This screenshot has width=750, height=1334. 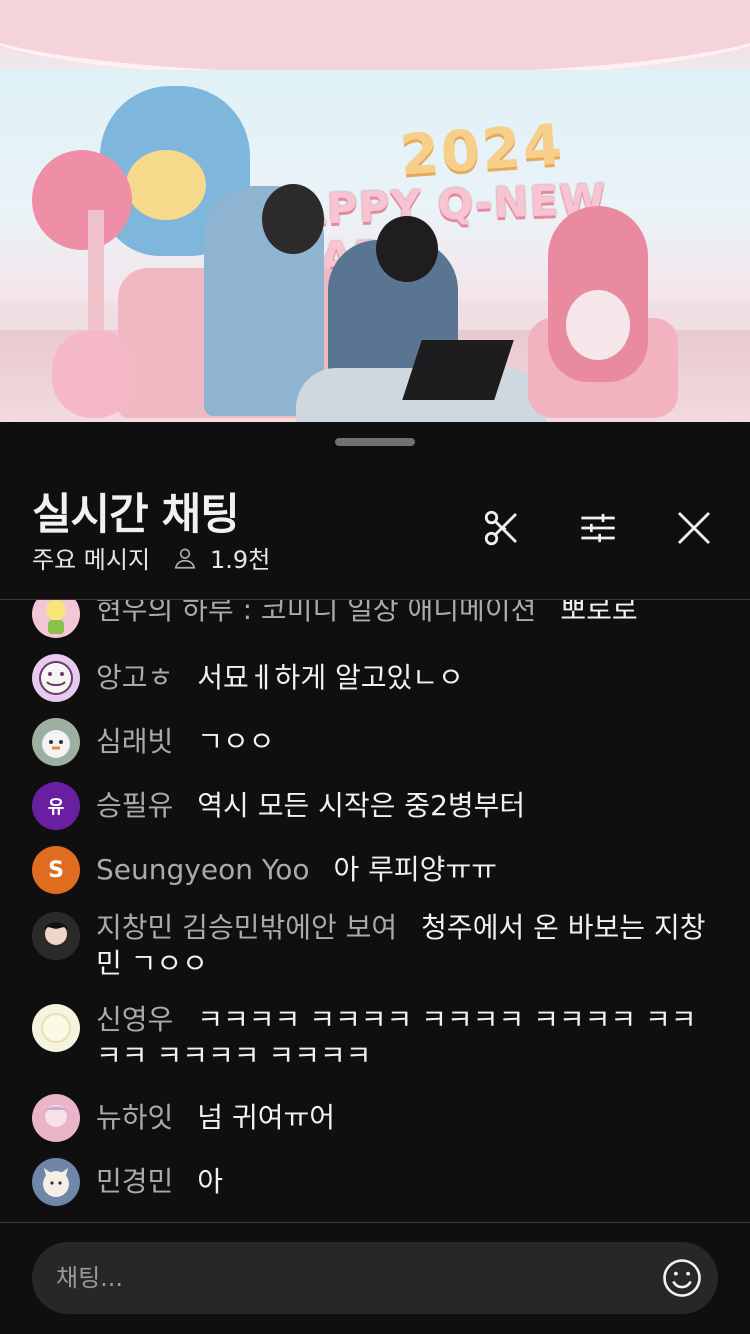 I want to click on close-icon, so click(x=694, y=528).